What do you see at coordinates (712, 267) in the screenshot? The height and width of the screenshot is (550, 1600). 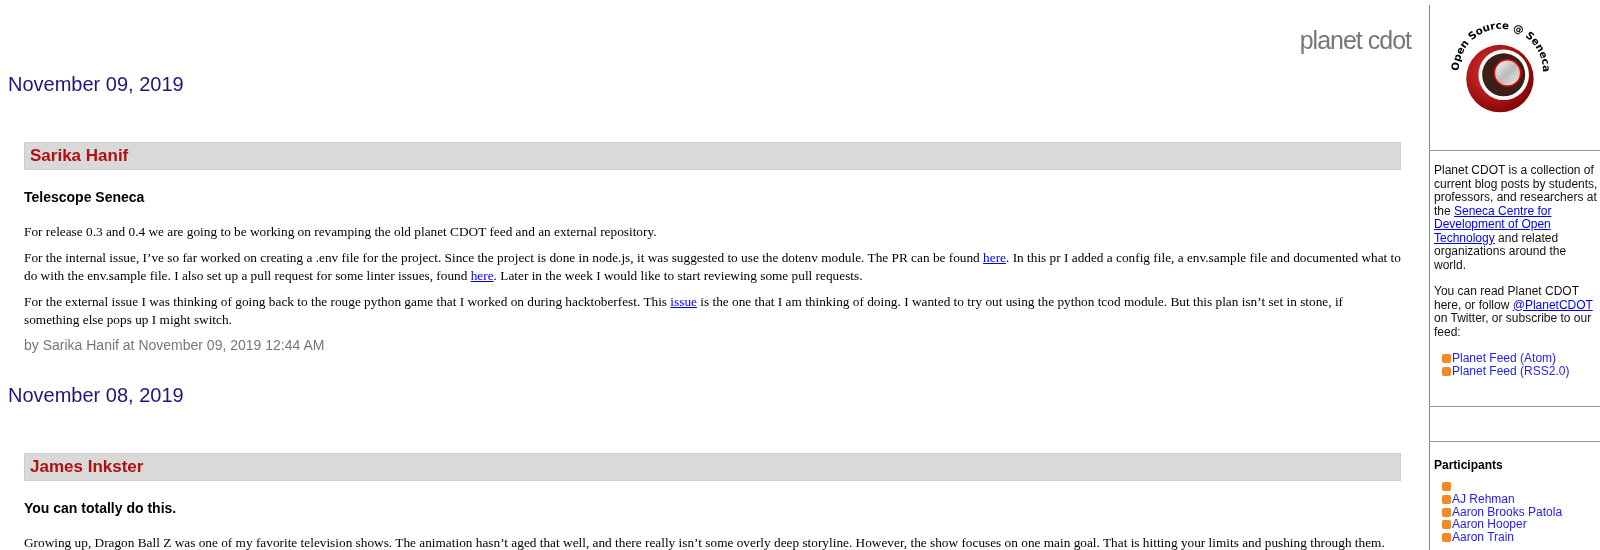 I see `paragraph: For the internal issue, I’ve so far worked on creating a .env file for the project. Since the project is done in node.js, it was suggested to use the dotenv module. The PR can be found here. In this pr I added a config file, a env.sample file and documented what to do with the env.sample file. I also set up a pull request for some linter issues, found here. Later in the week I would like to start reviewing some pull requests.` at bounding box center [712, 267].